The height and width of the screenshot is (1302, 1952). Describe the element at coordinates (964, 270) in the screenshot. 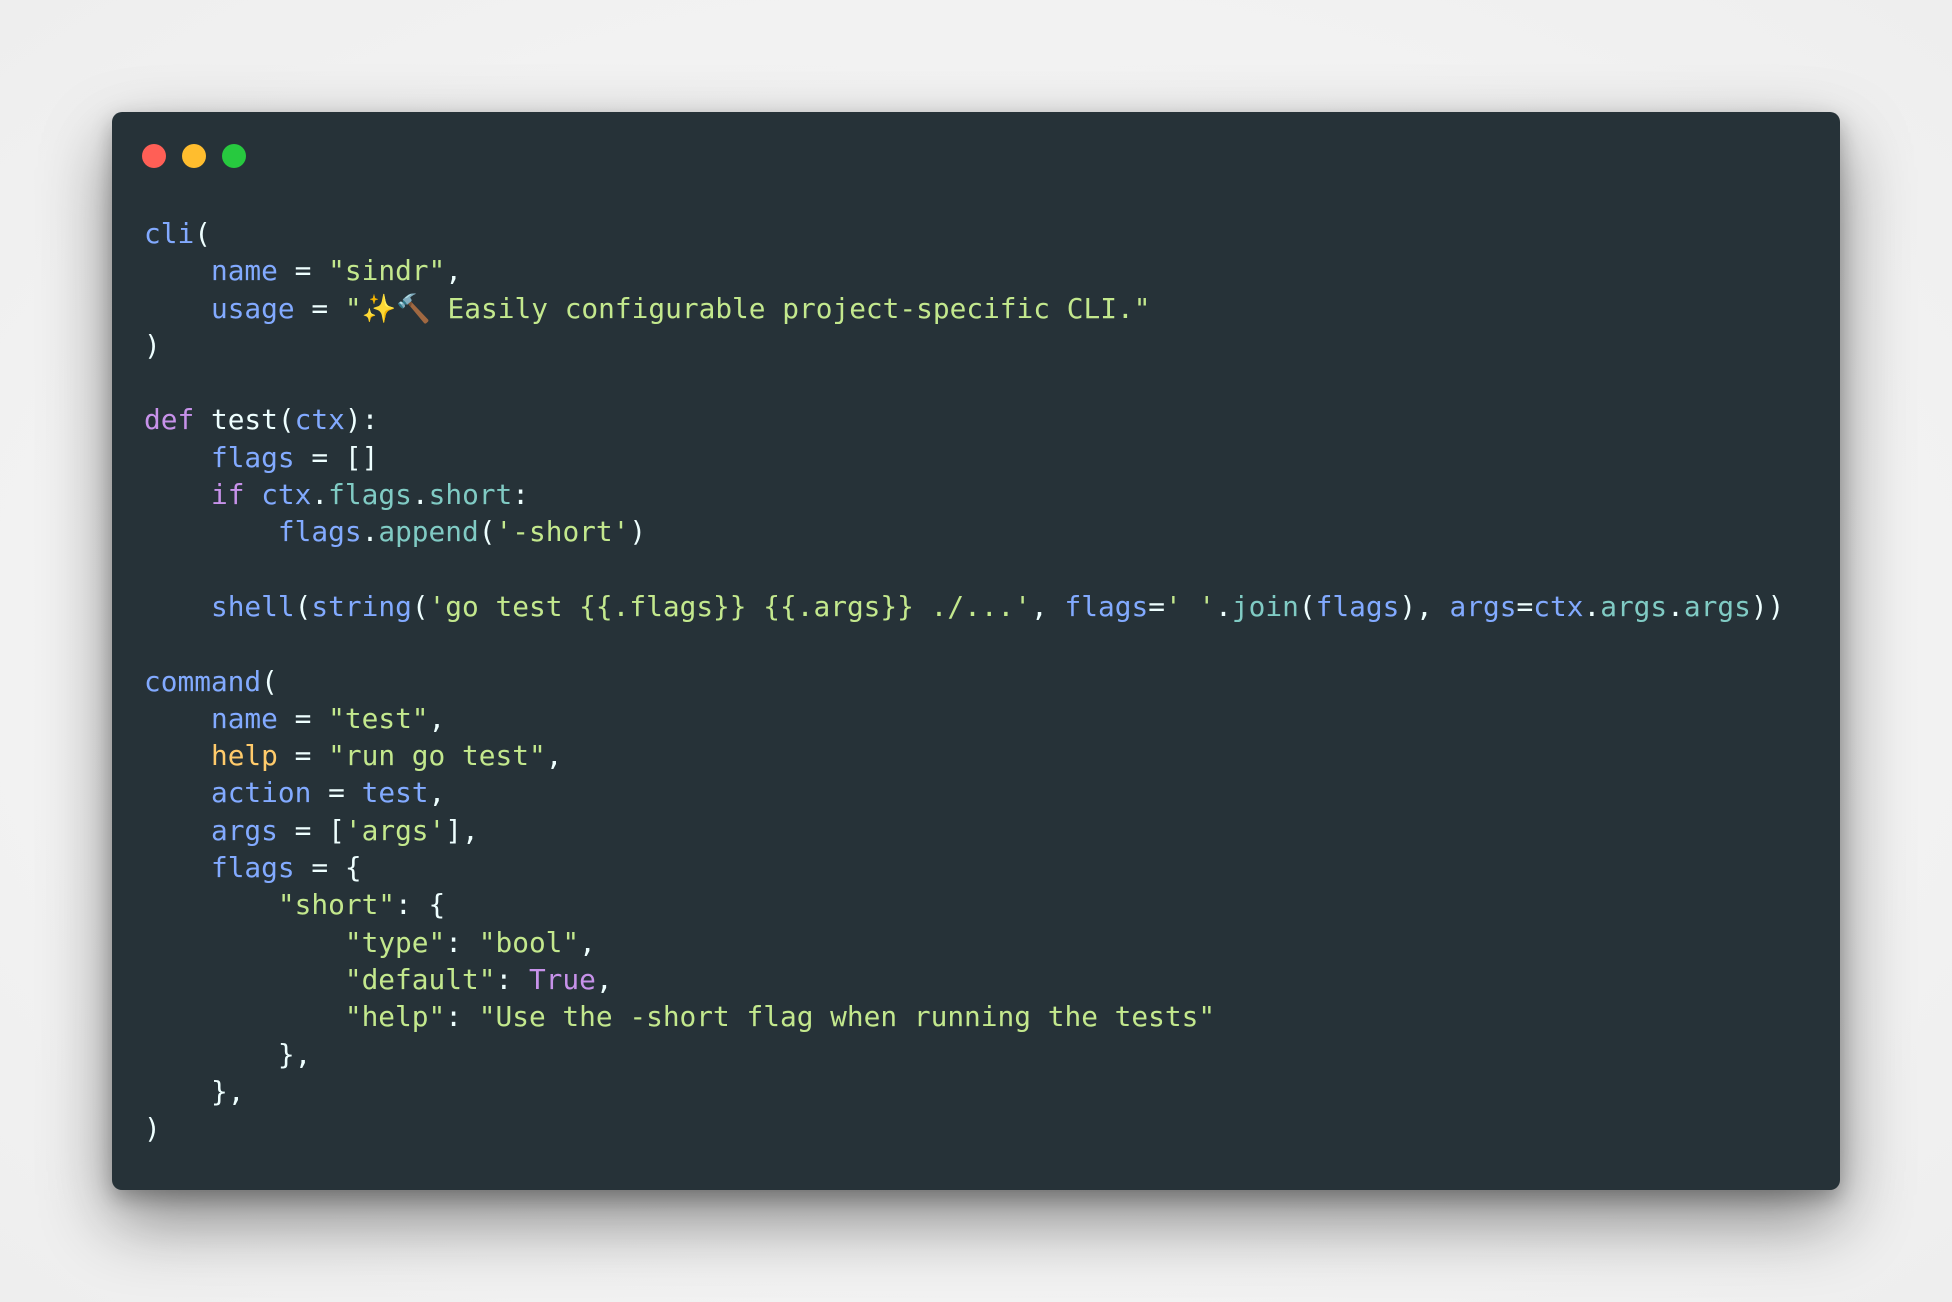

I see `code-line: name = "sindr",` at that location.